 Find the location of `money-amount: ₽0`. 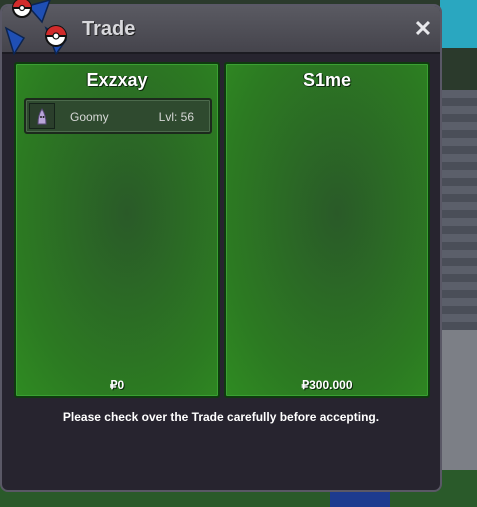

money-amount: ₽0 is located at coordinates (117, 385).